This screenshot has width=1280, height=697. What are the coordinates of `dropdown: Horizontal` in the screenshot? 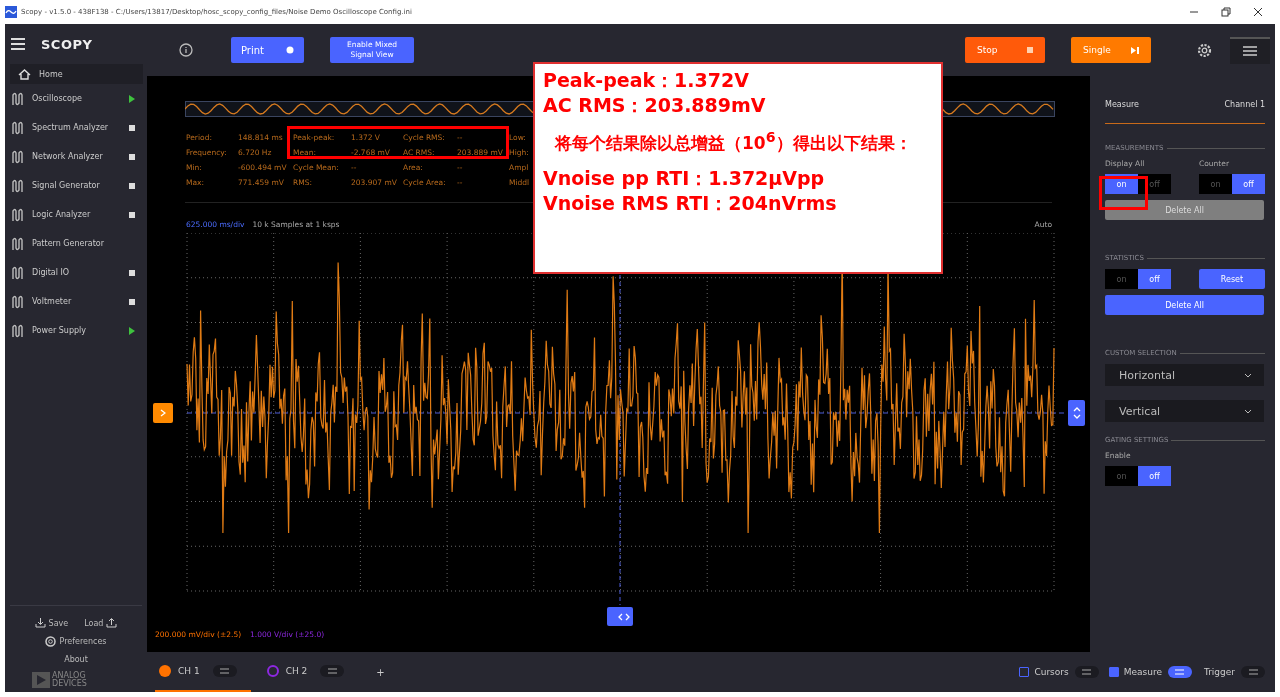 It's located at (1184, 375).